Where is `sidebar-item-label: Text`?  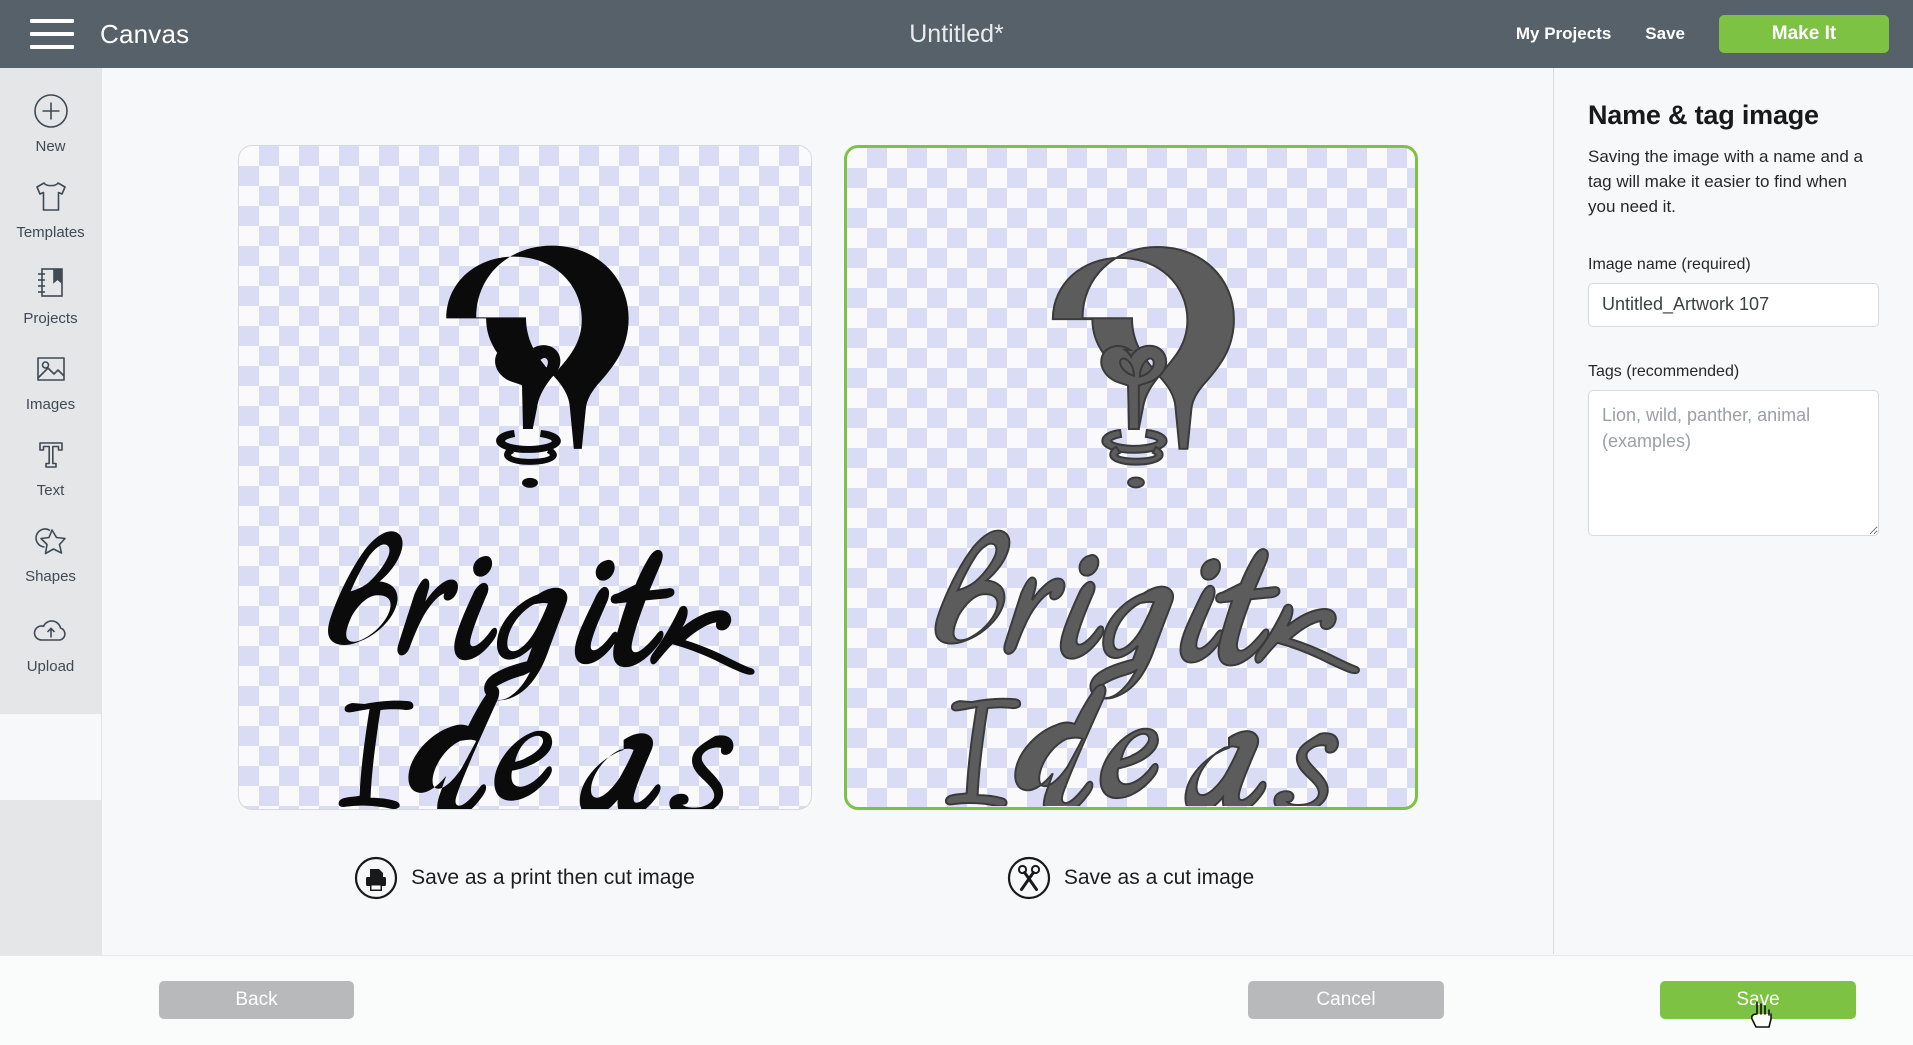
sidebar-item-label: Text is located at coordinates (50, 490).